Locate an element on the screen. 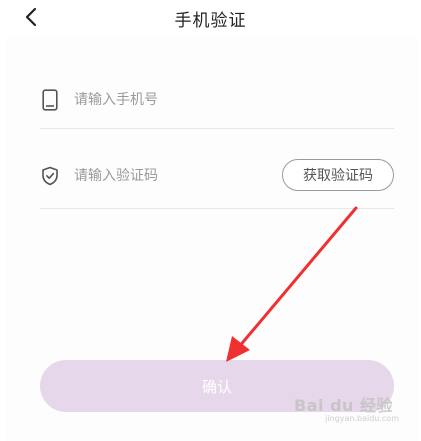 This screenshot has width=421, height=441. code-row: 获取验证码 is located at coordinates (217, 176).